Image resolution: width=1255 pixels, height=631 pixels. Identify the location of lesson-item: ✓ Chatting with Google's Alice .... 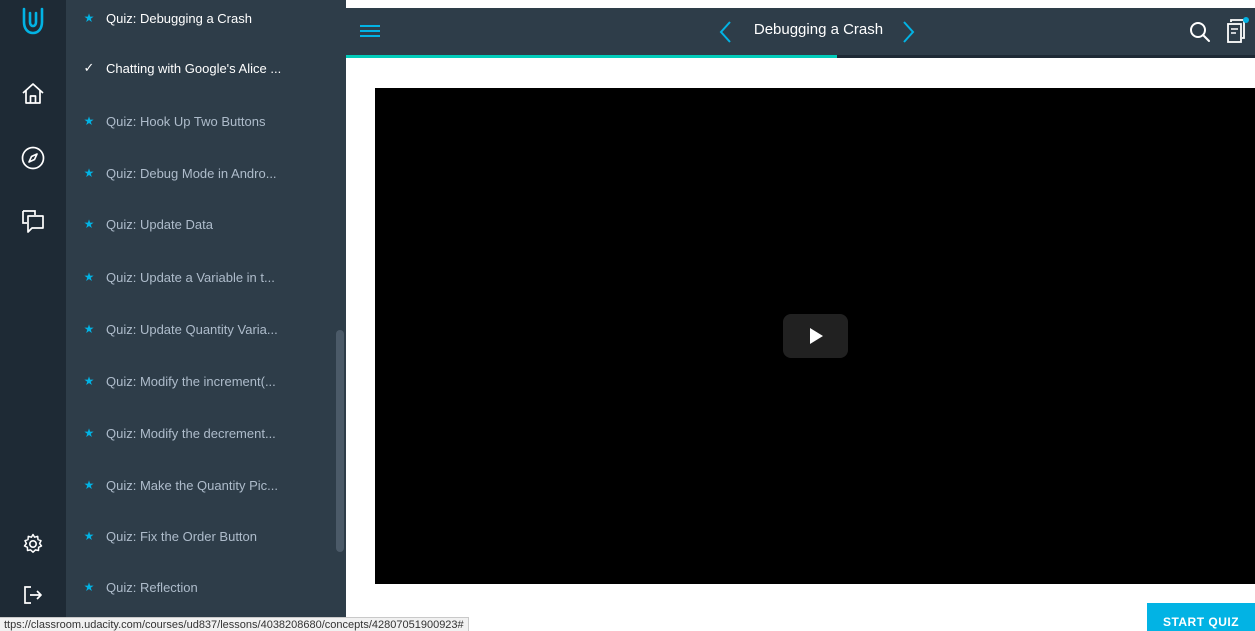
(200, 68).